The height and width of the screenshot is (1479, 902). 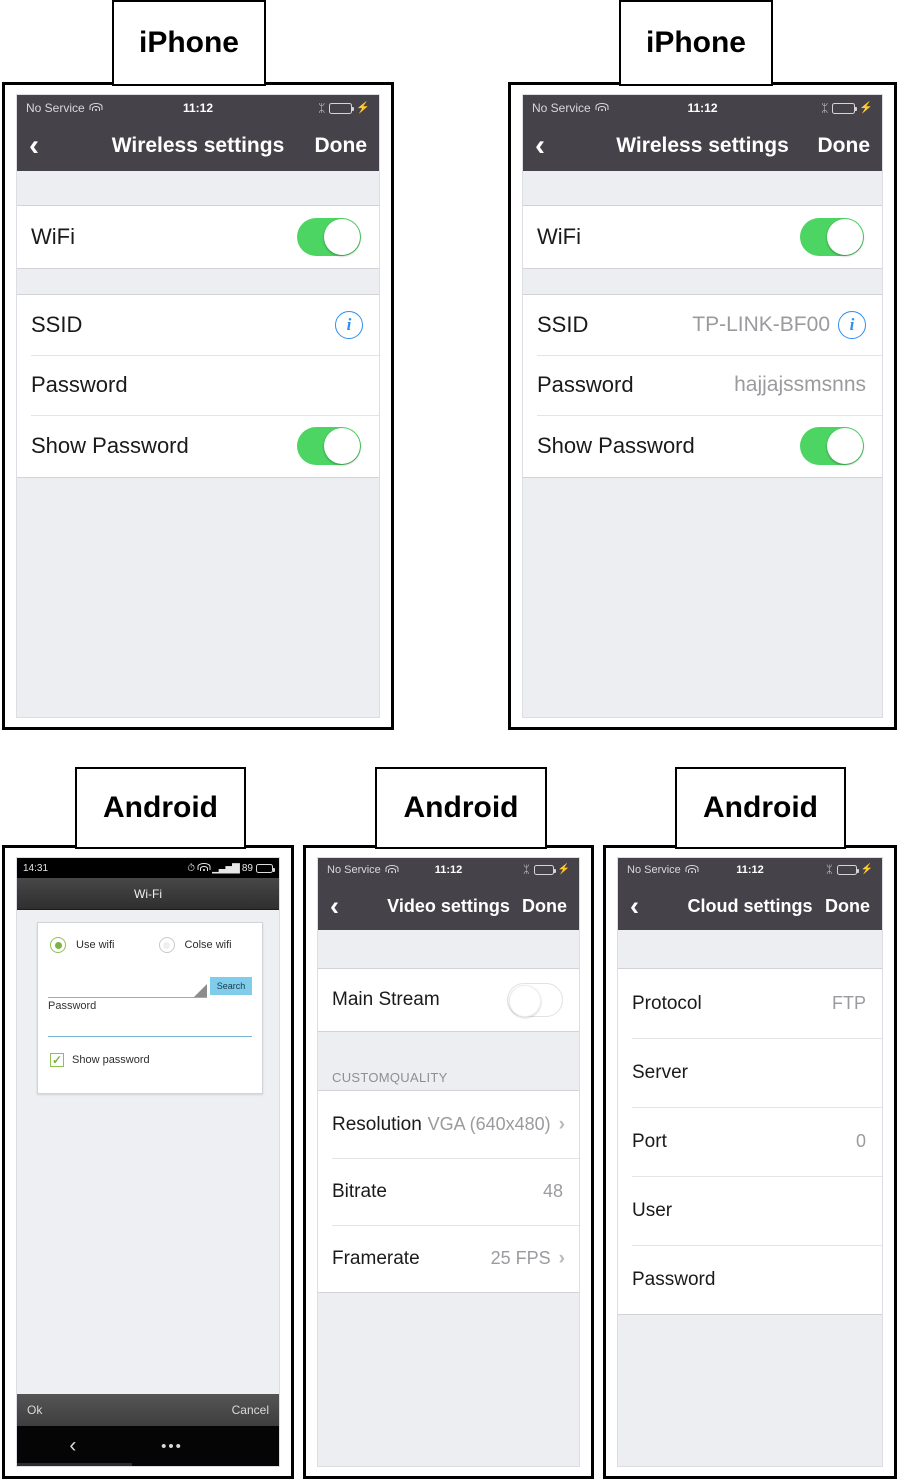 What do you see at coordinates (563, 324) in the screenshot?
I see `row-label: SSID` at bounding box center [563, 324].